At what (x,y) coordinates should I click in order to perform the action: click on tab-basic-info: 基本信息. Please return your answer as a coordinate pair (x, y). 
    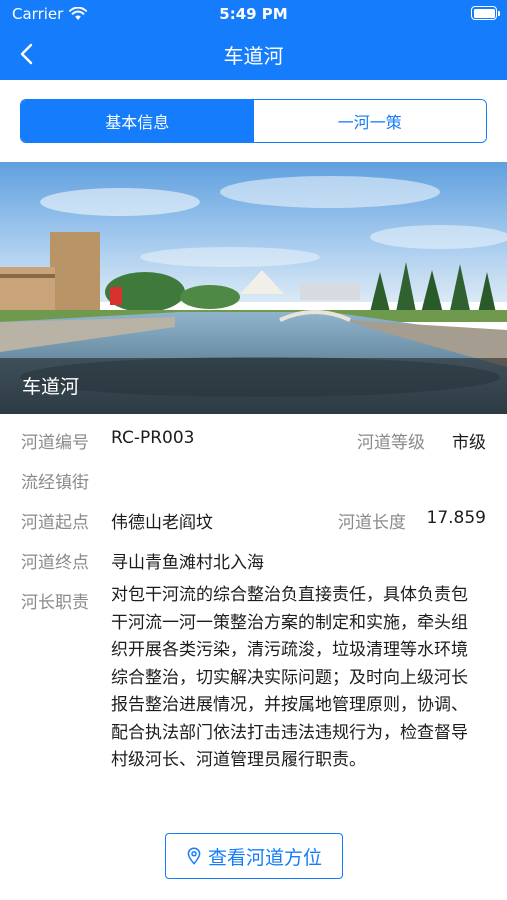
    Looking at the image, I should click on (137, 121).